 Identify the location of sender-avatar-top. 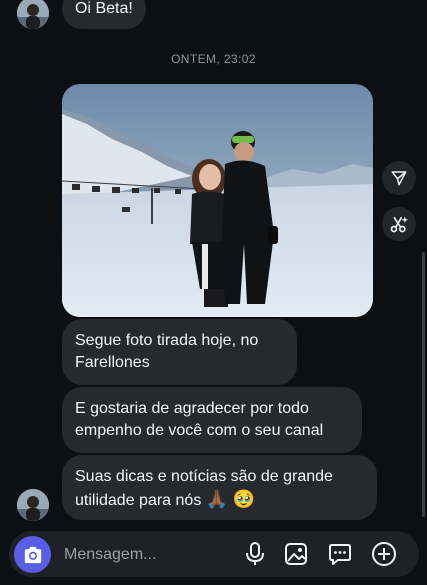
(33, 14).